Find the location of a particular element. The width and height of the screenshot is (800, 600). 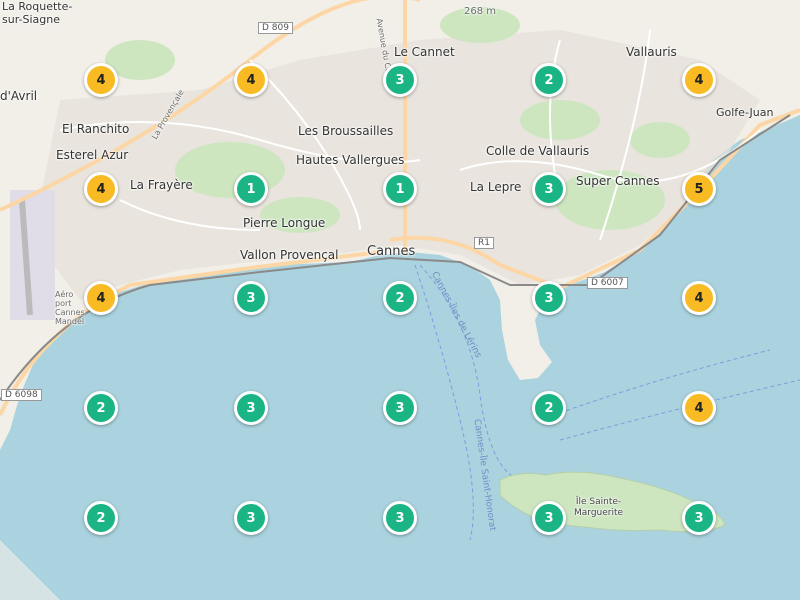

cluster-marker: 5 is located at coordinates (699, 189).